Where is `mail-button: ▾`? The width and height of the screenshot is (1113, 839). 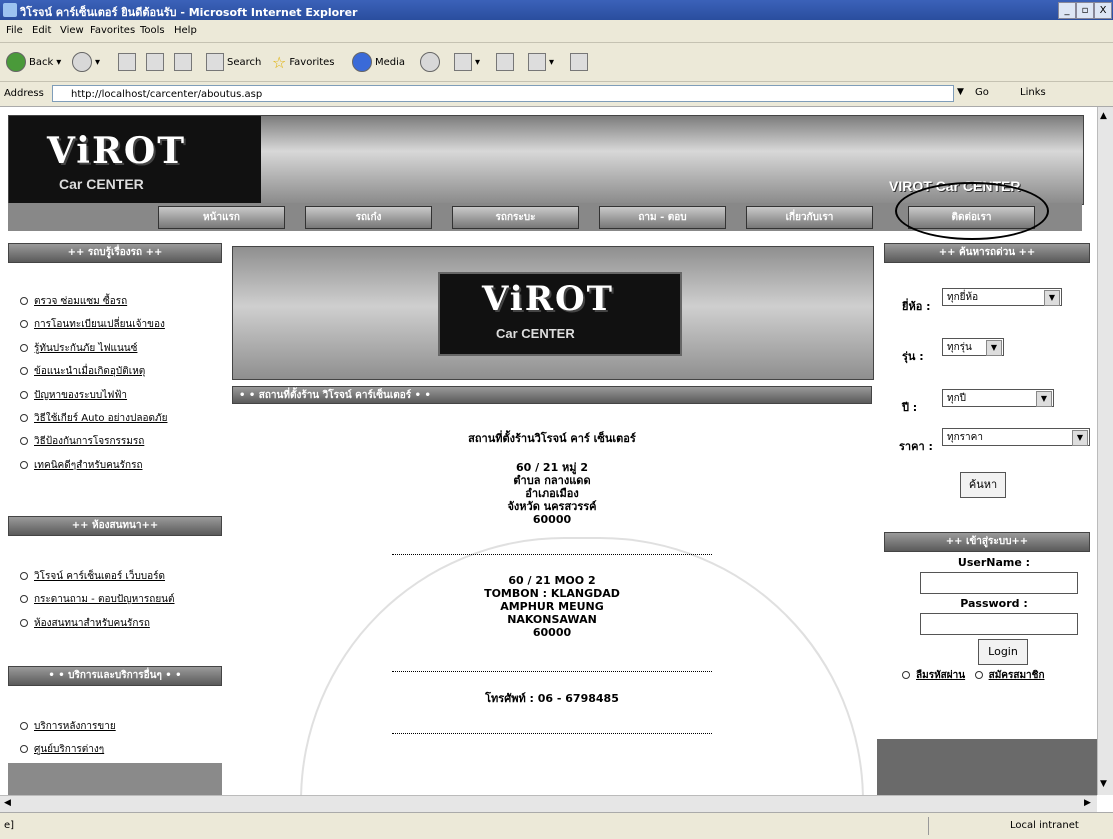 mail-button: ▾ is located at coordinates (467, 62).